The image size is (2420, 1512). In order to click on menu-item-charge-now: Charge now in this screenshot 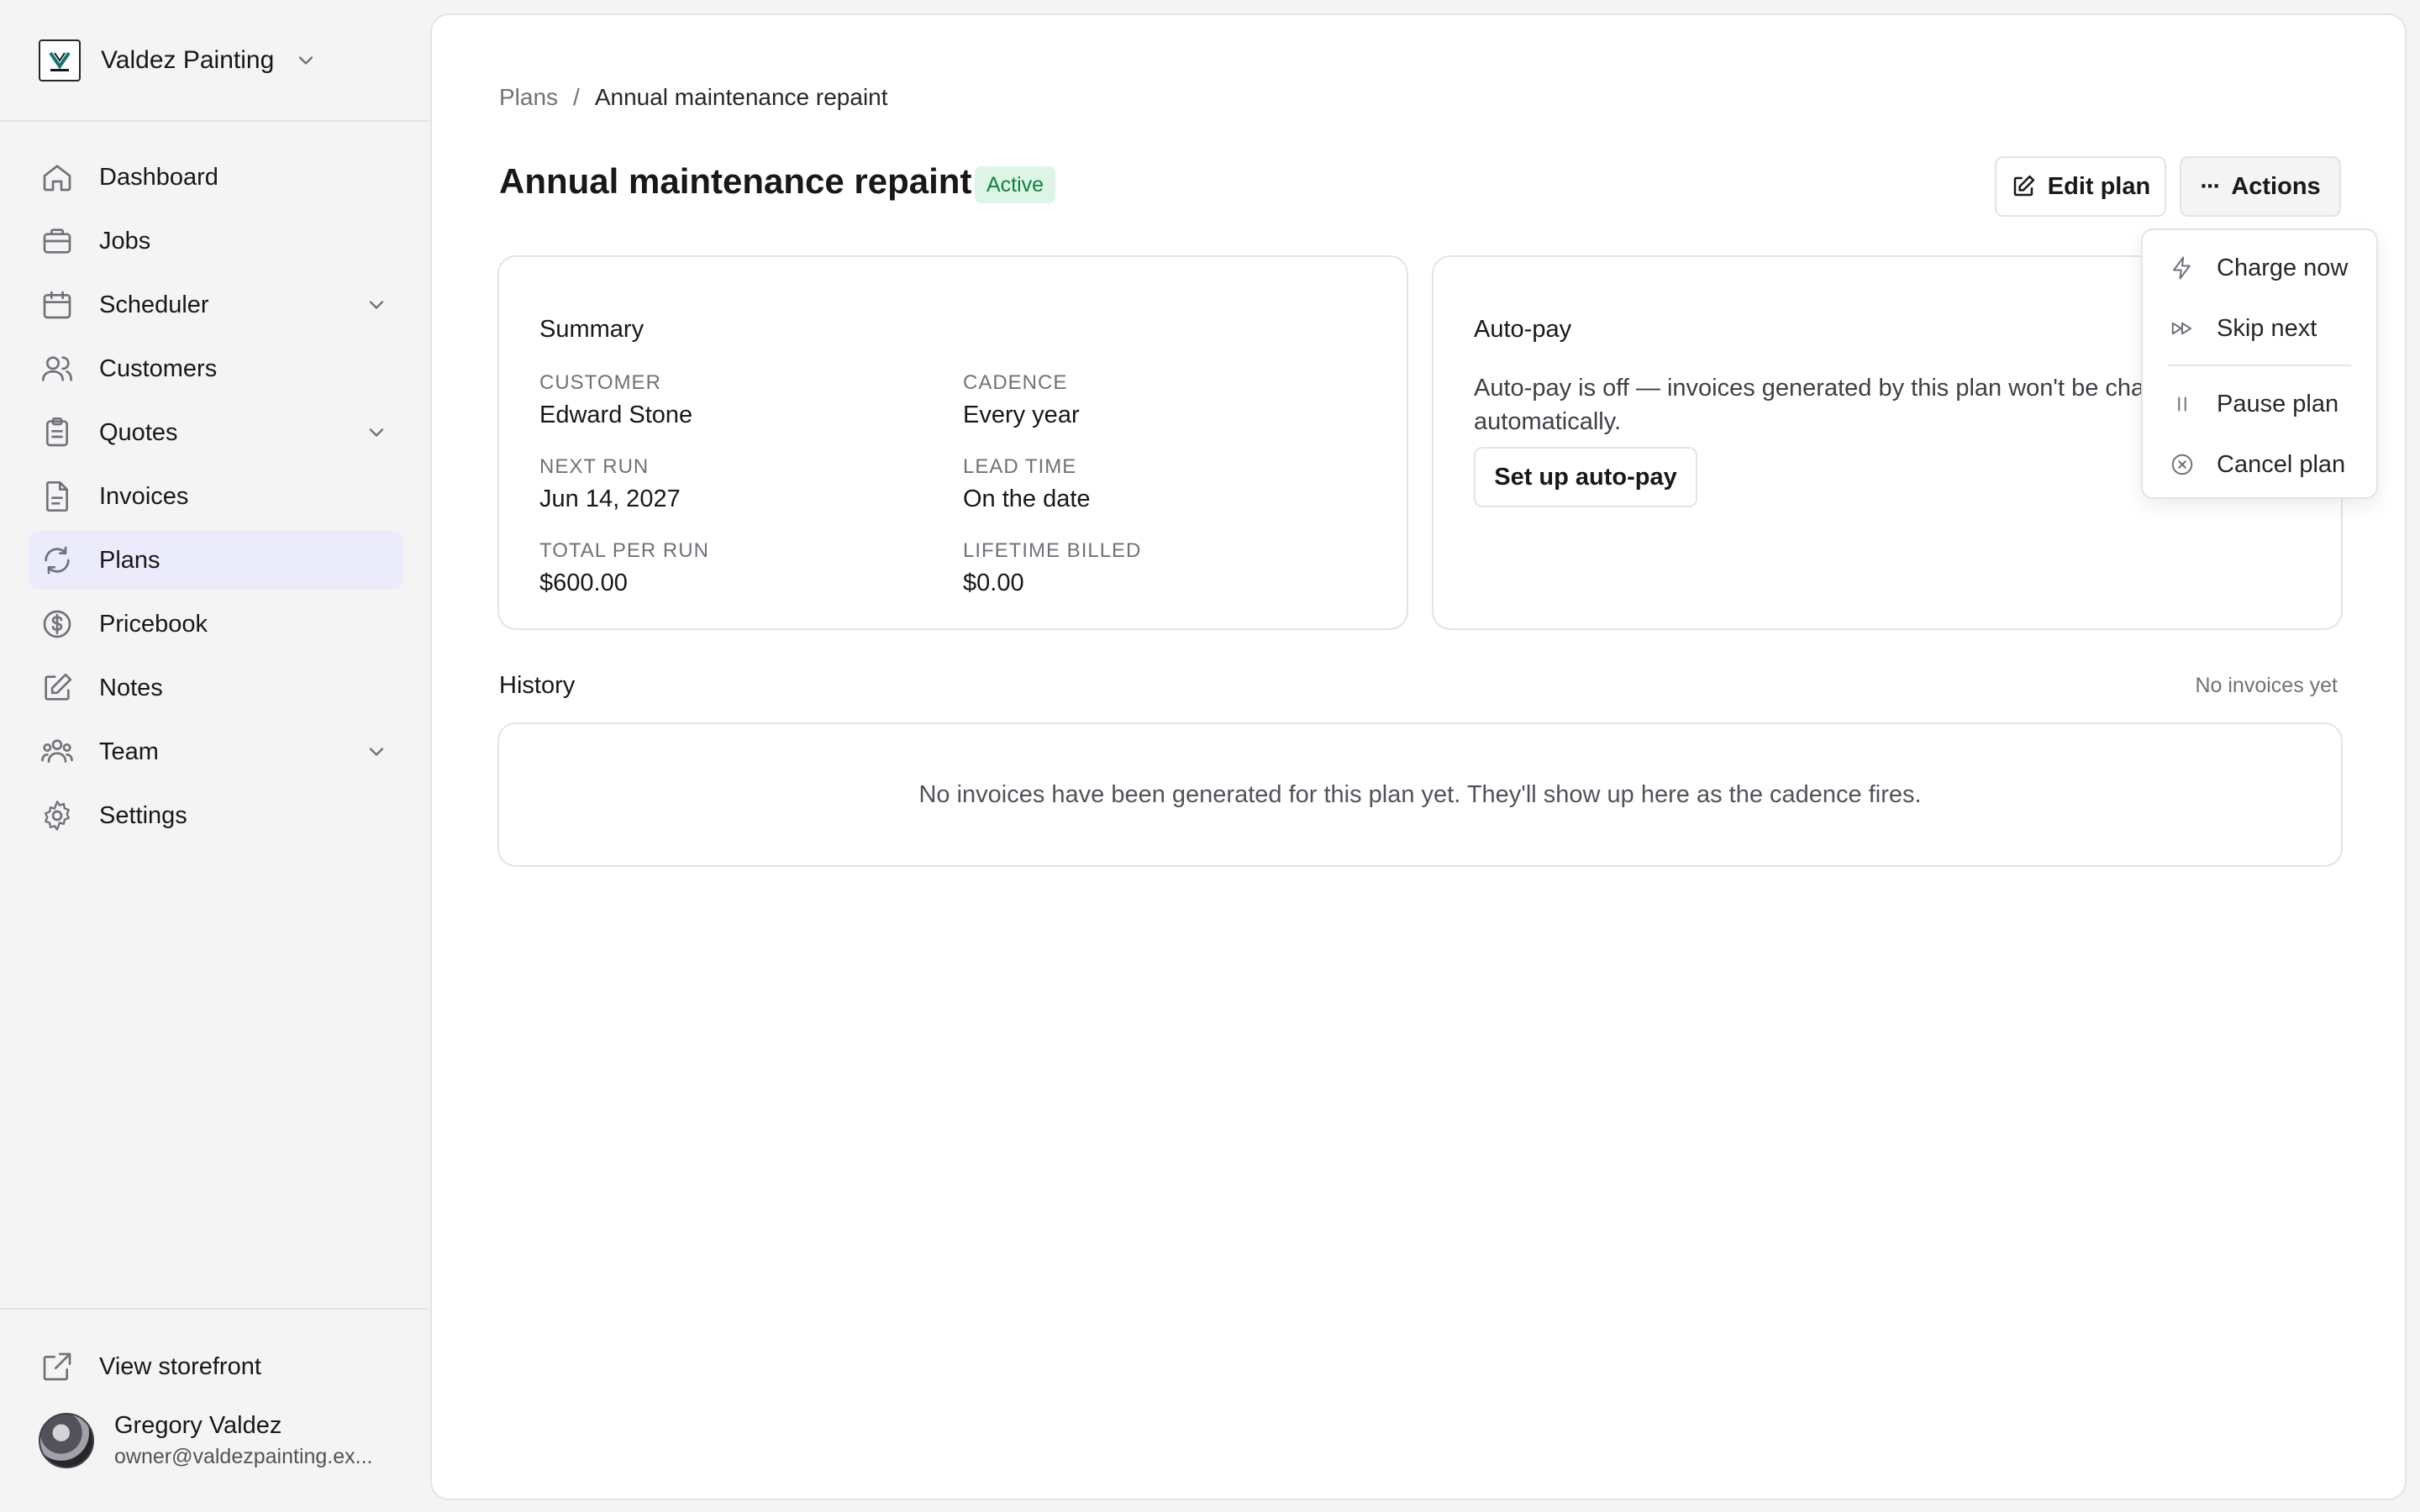, I will do `click(2260, 268)`.